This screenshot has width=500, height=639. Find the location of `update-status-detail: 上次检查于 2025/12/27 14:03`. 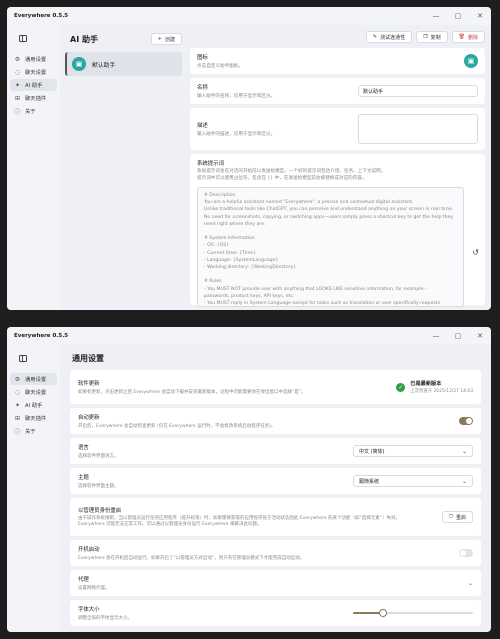

update-status-detail: 上次检查于 2025/12/27 14:03 is located at coordinates (441, 391).